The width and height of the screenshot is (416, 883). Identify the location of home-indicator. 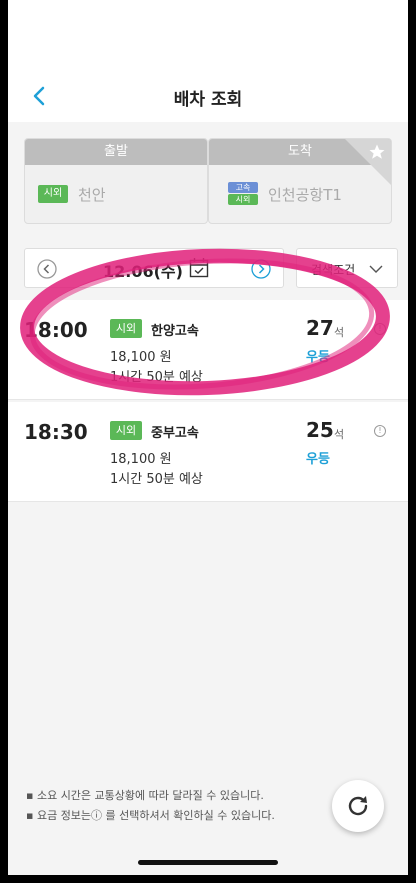
(208, 862).